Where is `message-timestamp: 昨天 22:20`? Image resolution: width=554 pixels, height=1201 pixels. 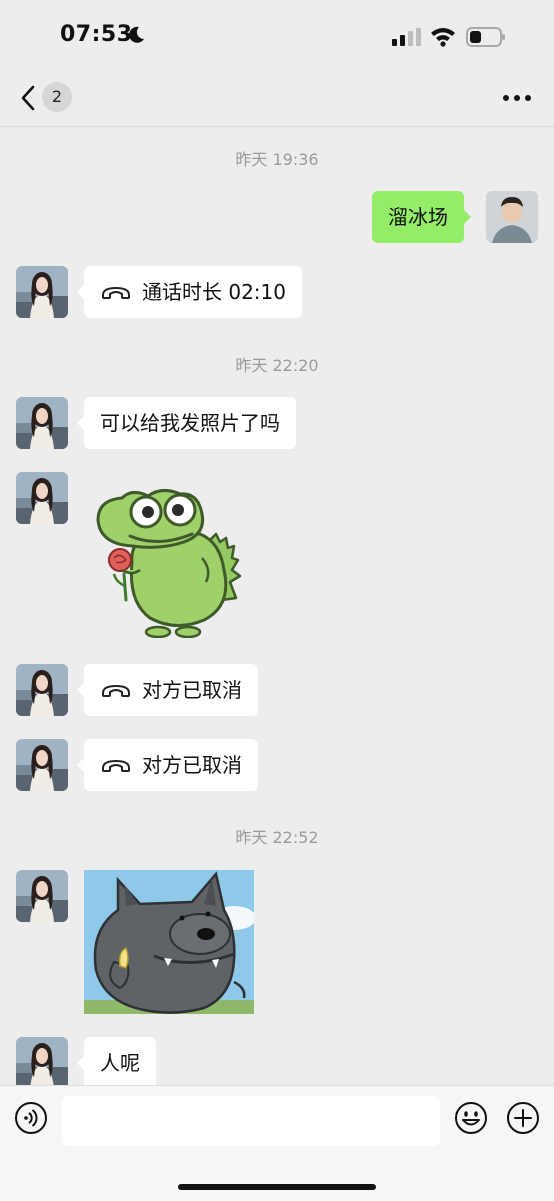 message-timestamp: 昨天 22:20 is located at coordinates (277, 365).